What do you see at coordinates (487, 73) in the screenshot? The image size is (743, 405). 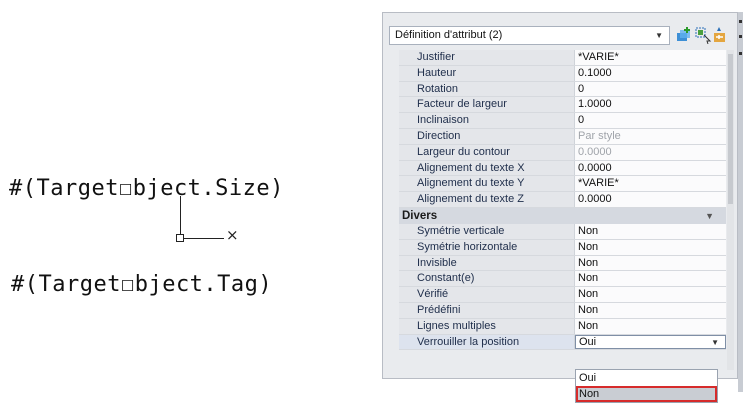 I see `property-label: Hauteur` at bounding box center [487, 73].